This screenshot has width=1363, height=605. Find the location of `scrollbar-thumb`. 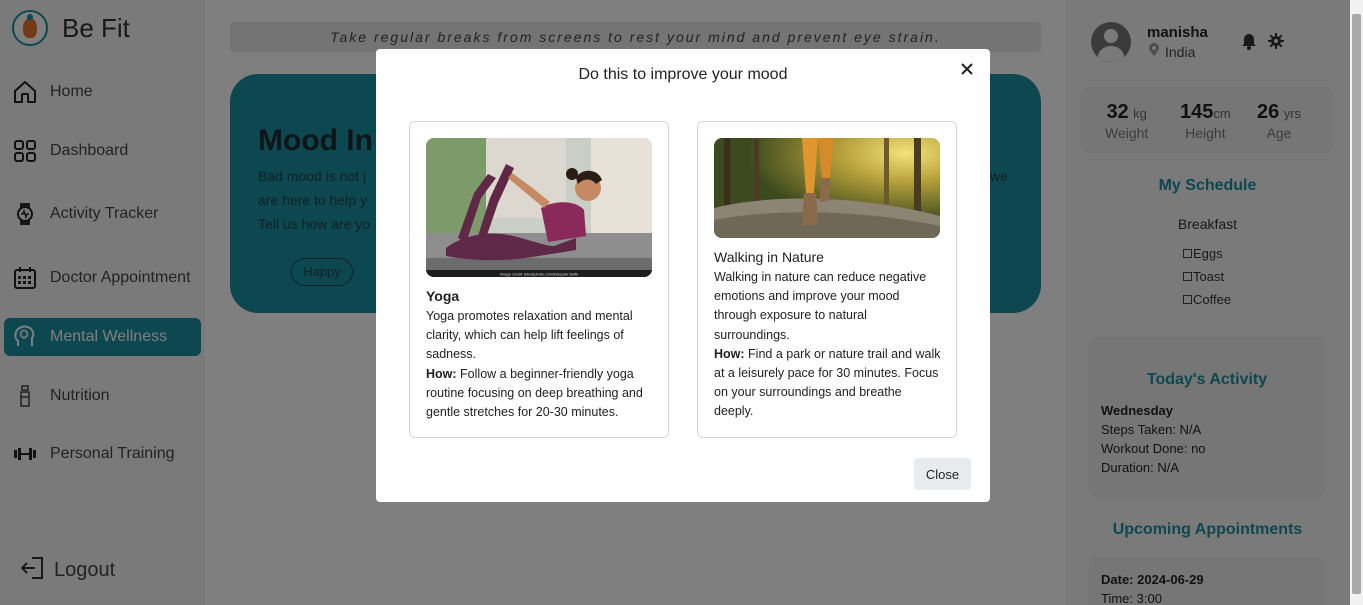

scrollbar-thumb is located at coordinates (1356, 304).